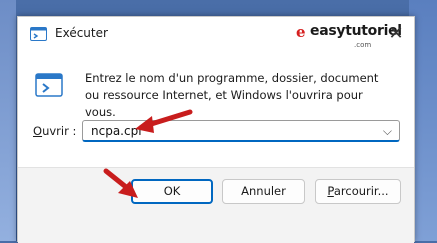 The image size is (437, 243). What do you see at coordinates (81, 33) in the screenshot?
I see `window-title: Exécuter` at bounding box center [81, 33].